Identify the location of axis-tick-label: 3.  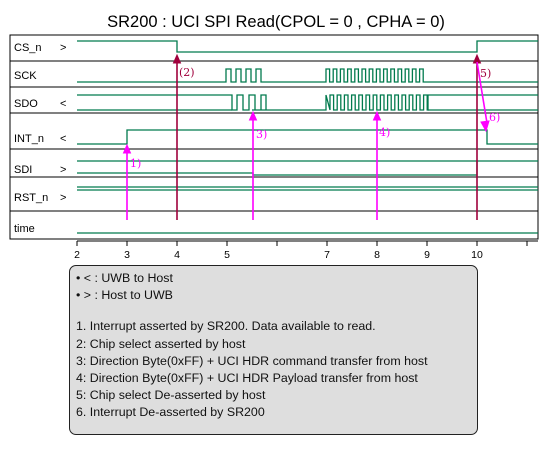
(127, 255).